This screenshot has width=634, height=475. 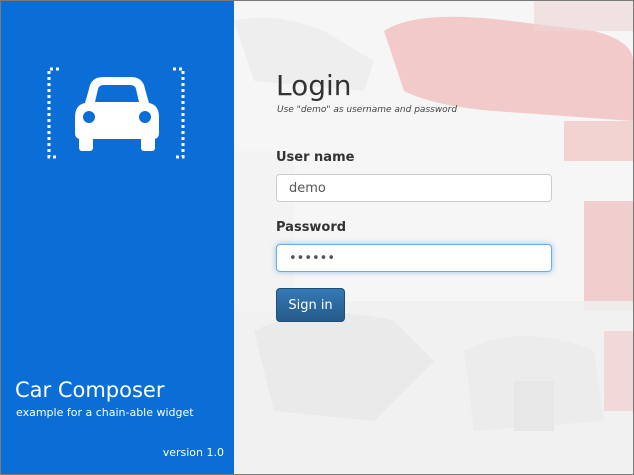 I want to click on version-label: version 1.0, so click(x=193, y=452).